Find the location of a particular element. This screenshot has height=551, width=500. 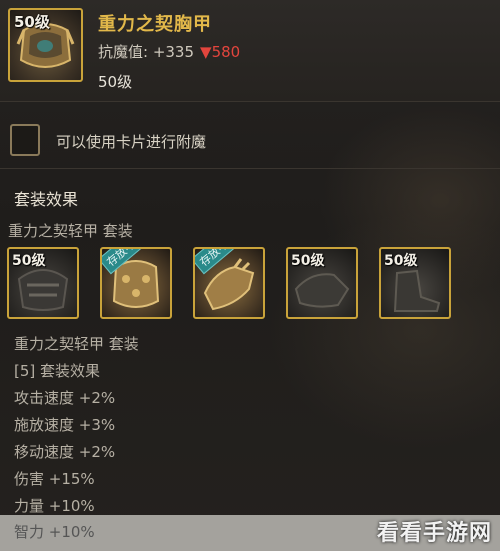

set-slot-legs: 50级 is located at coordinates (322, 283).